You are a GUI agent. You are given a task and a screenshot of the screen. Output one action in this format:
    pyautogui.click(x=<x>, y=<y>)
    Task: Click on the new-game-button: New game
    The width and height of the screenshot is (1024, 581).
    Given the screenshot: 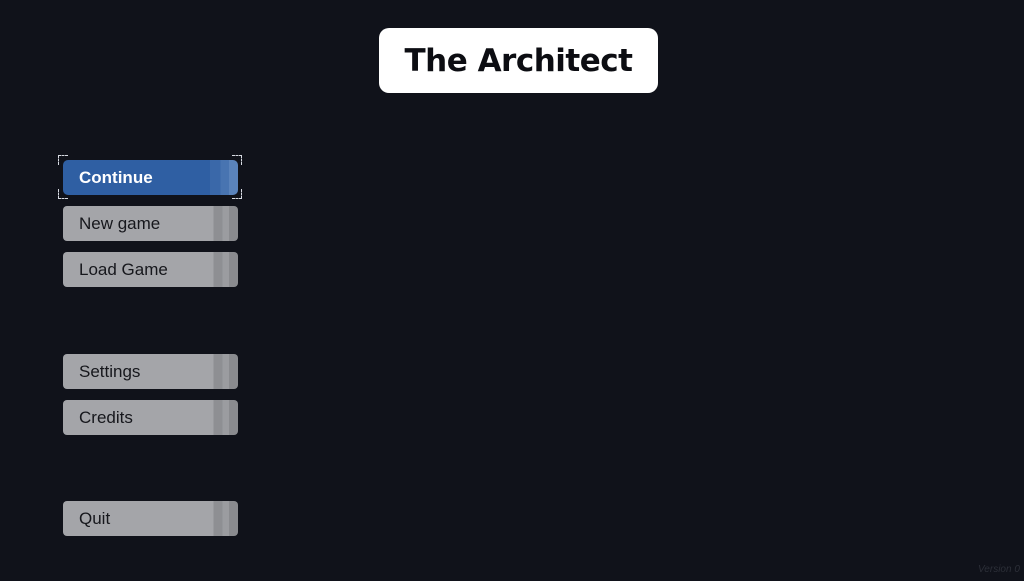 What is the action you would take?
    pyautogui.click(x=150, y=223)
    